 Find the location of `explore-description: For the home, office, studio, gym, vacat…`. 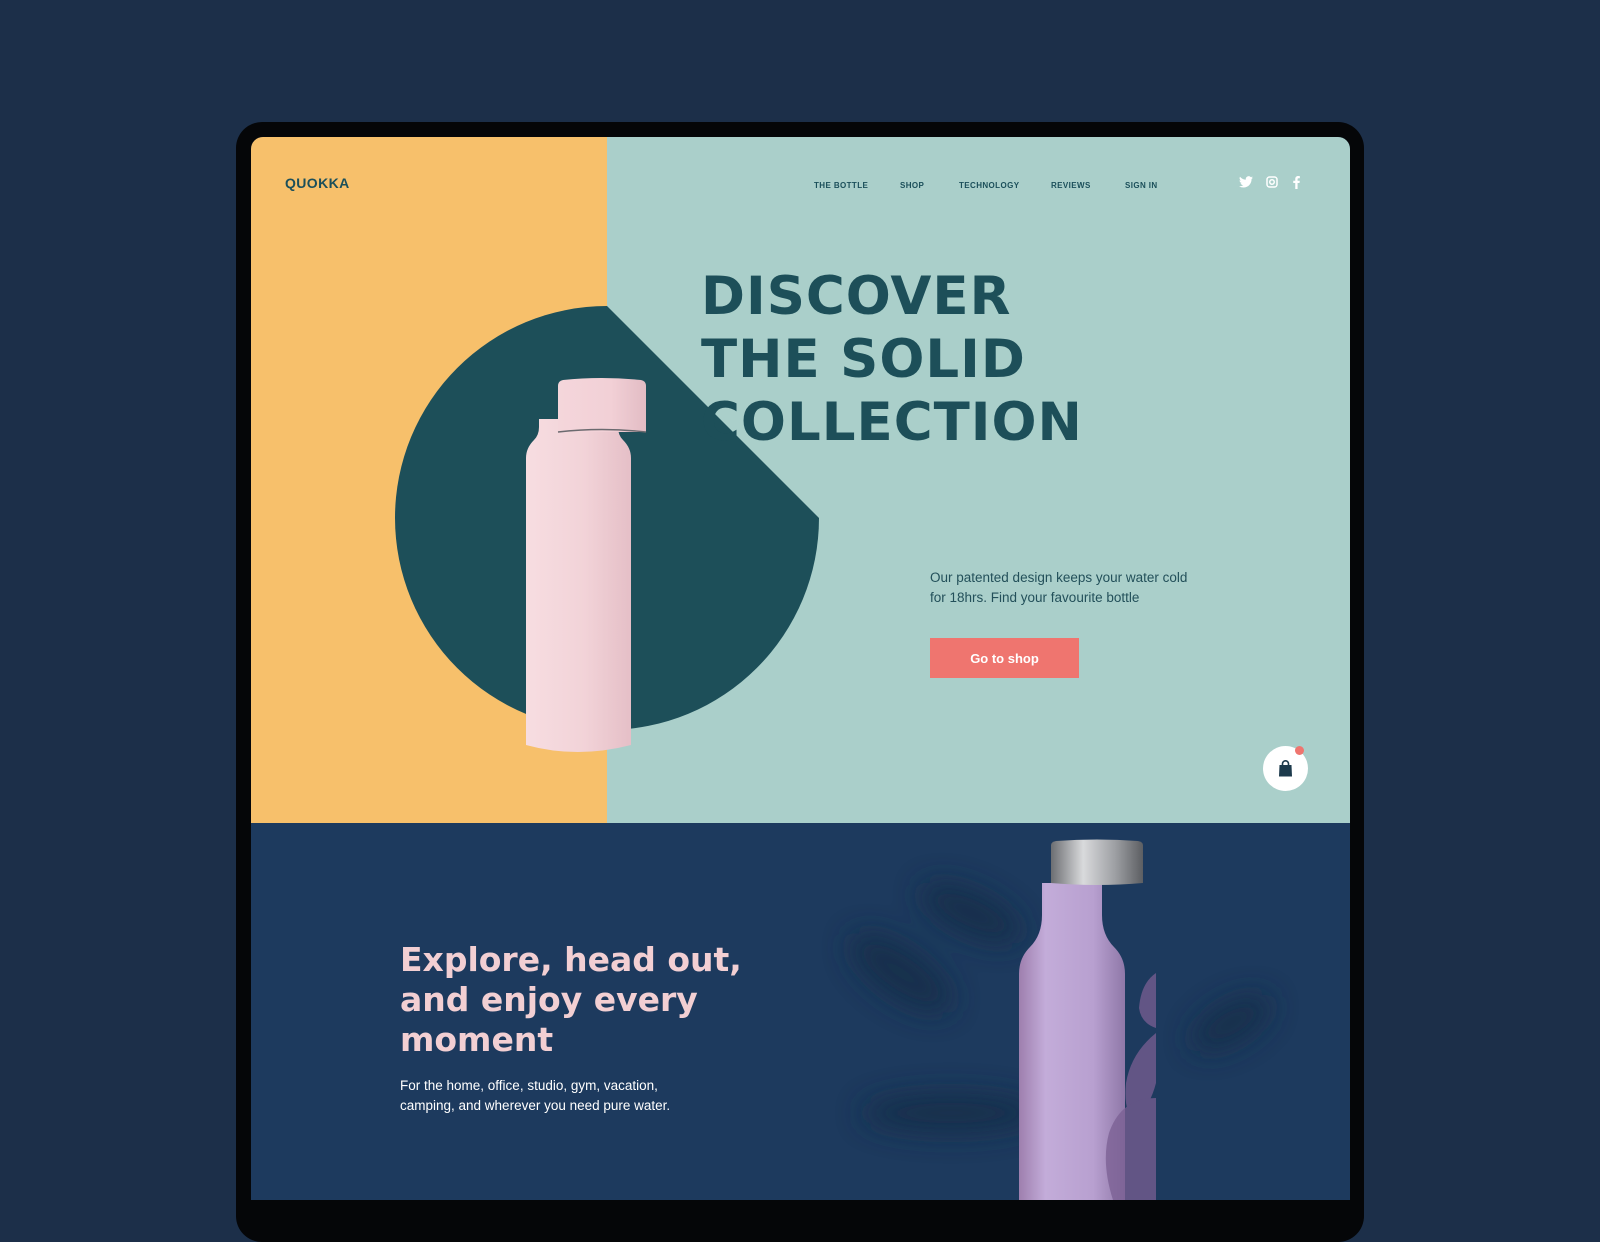

explore-description: For the home, office, studio, gym, vacat… is located at coordinates (535, 1095).